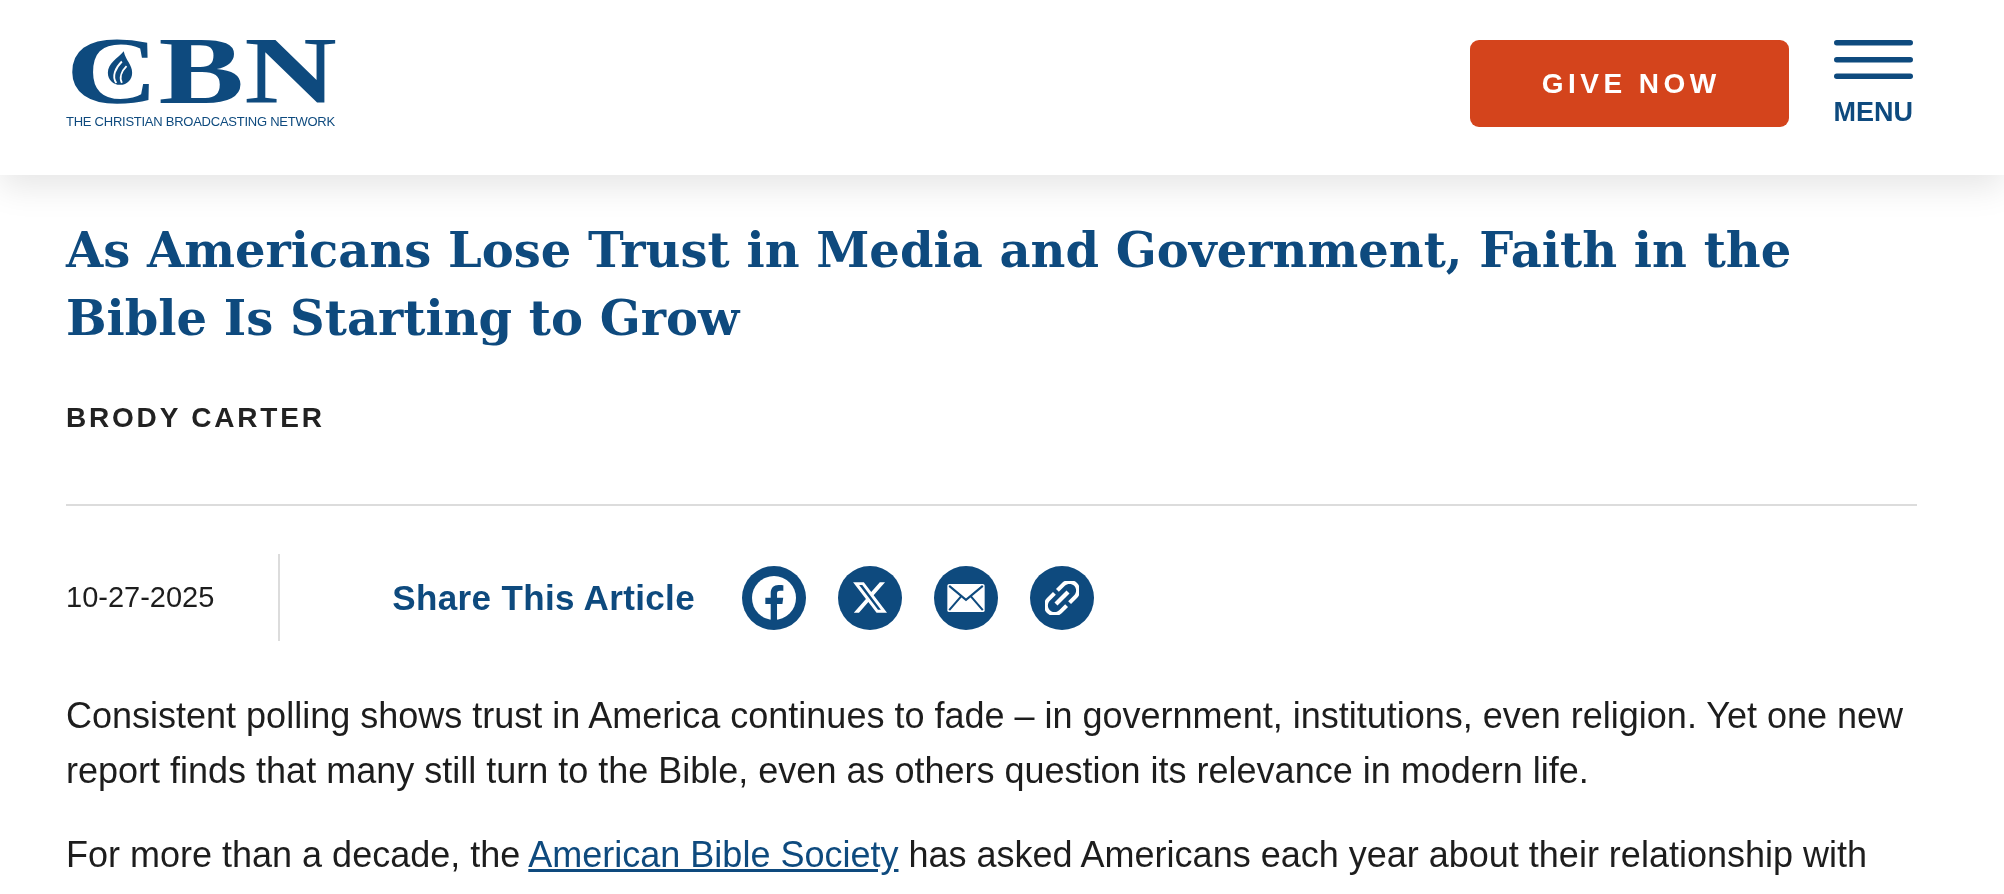  Describe the element at coordinates (201, 71) in the screenshot. I see `logo-wordmark: CBN` at that location.